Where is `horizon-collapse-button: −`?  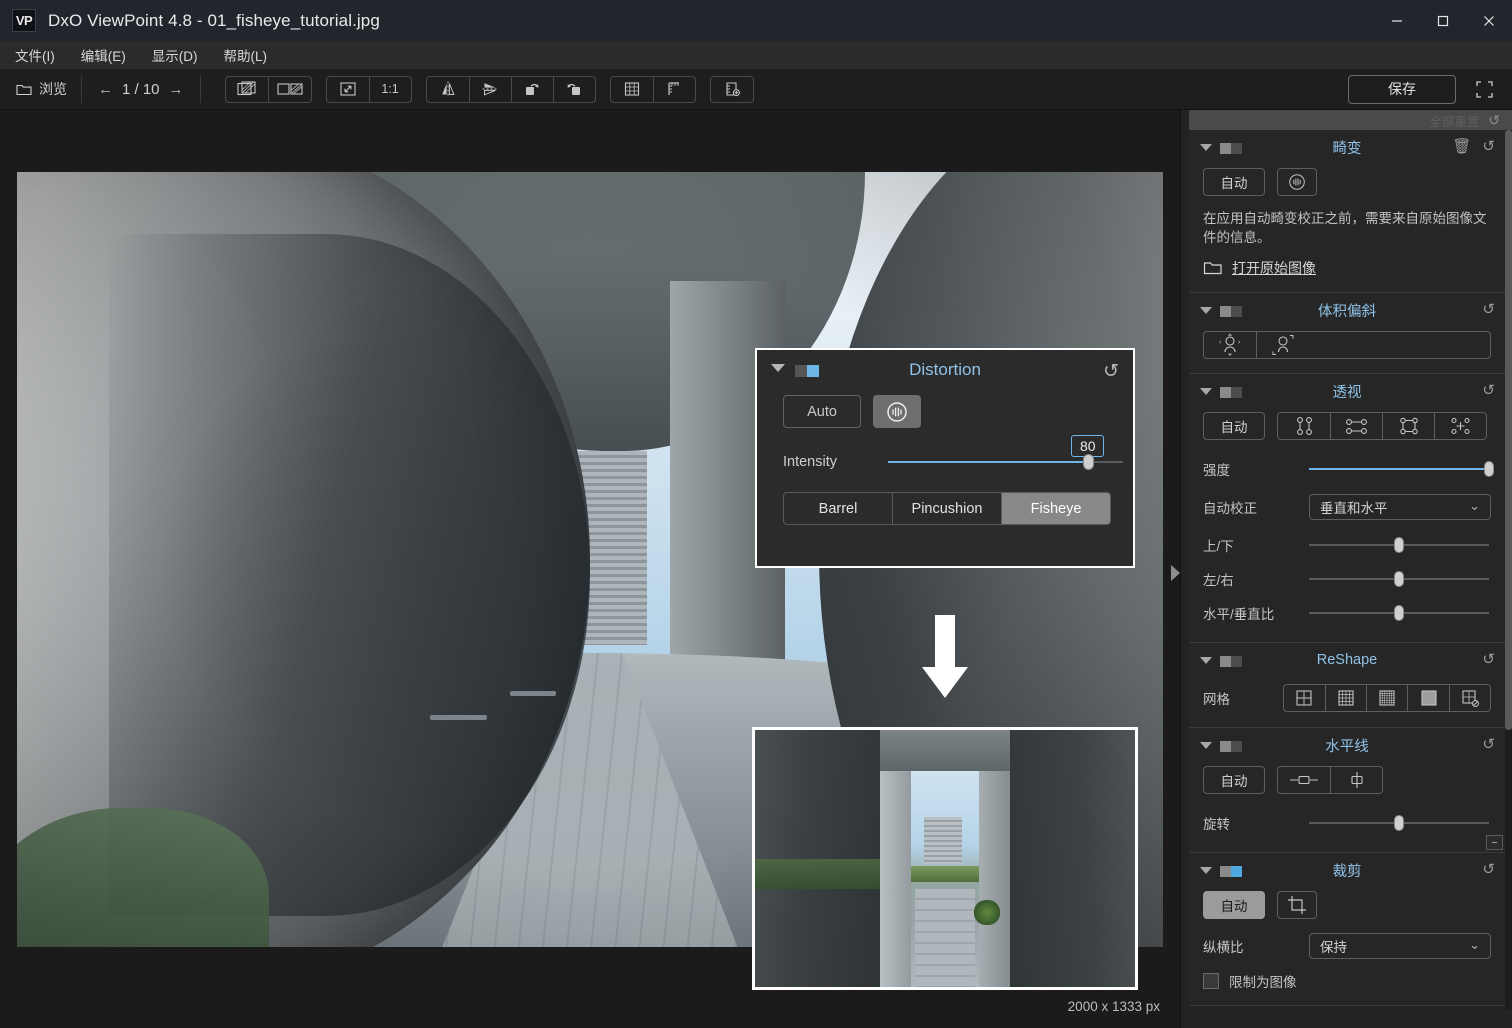 horizon-collapse-button: − is located at coordinates (1494, 842).